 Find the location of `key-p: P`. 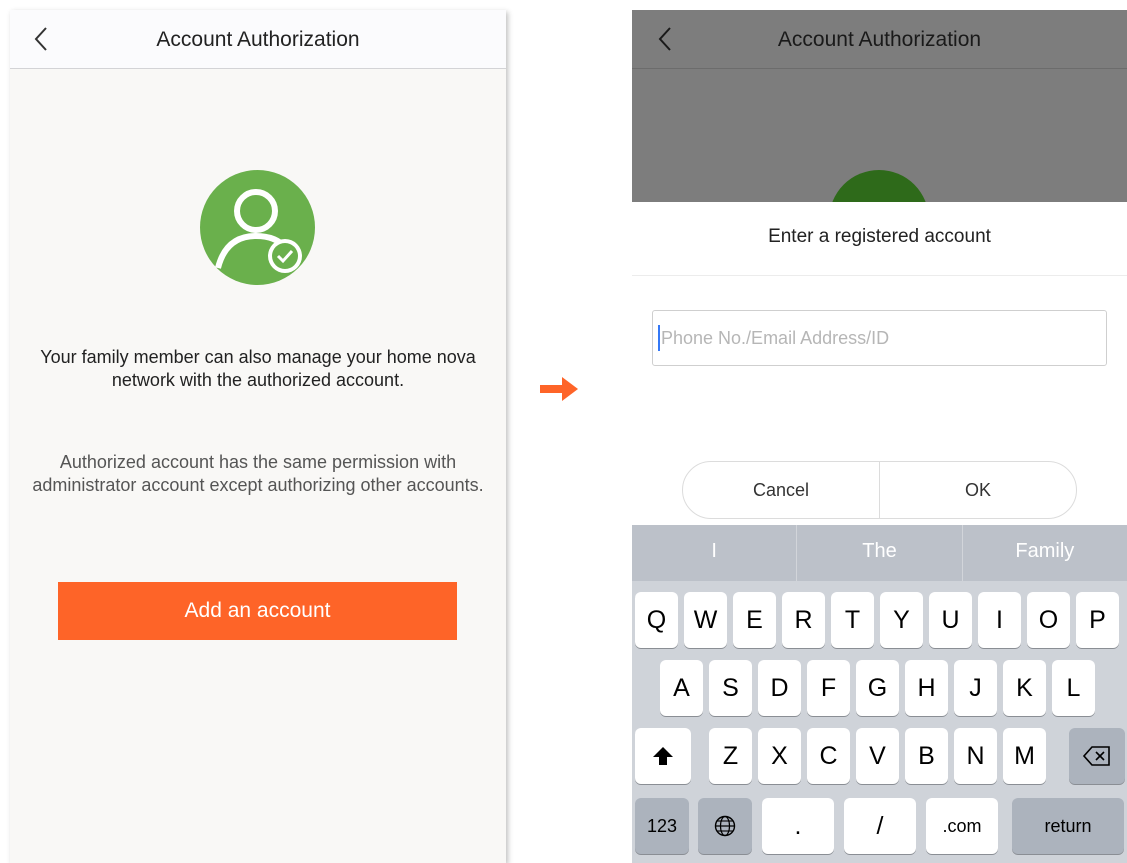

key-p: P is located at coordinates (1097, 620).